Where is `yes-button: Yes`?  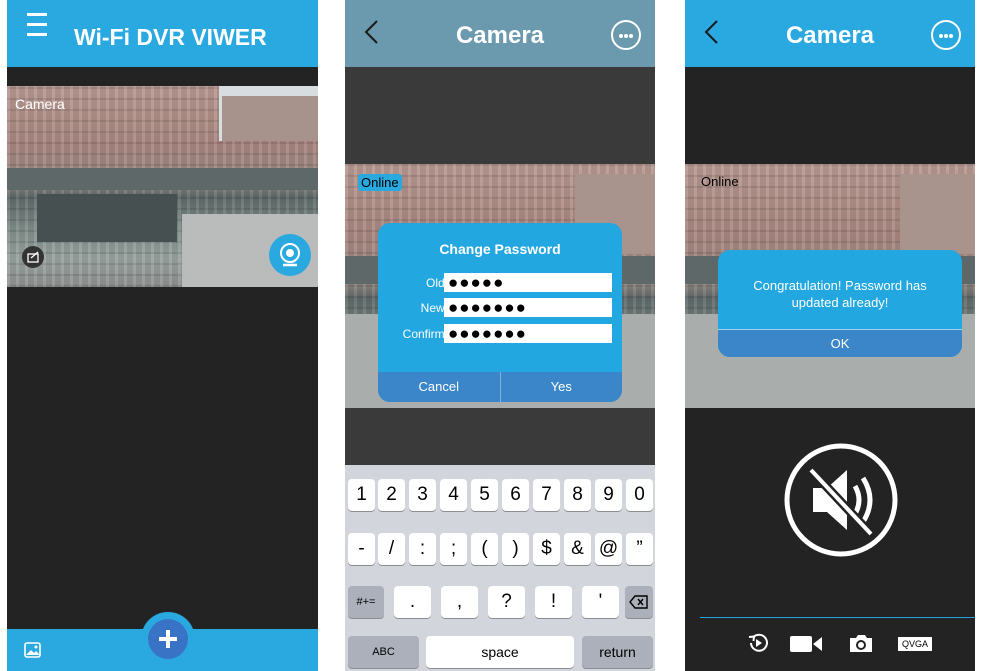
yes-button: Yes is located at coordinates (562, 387).